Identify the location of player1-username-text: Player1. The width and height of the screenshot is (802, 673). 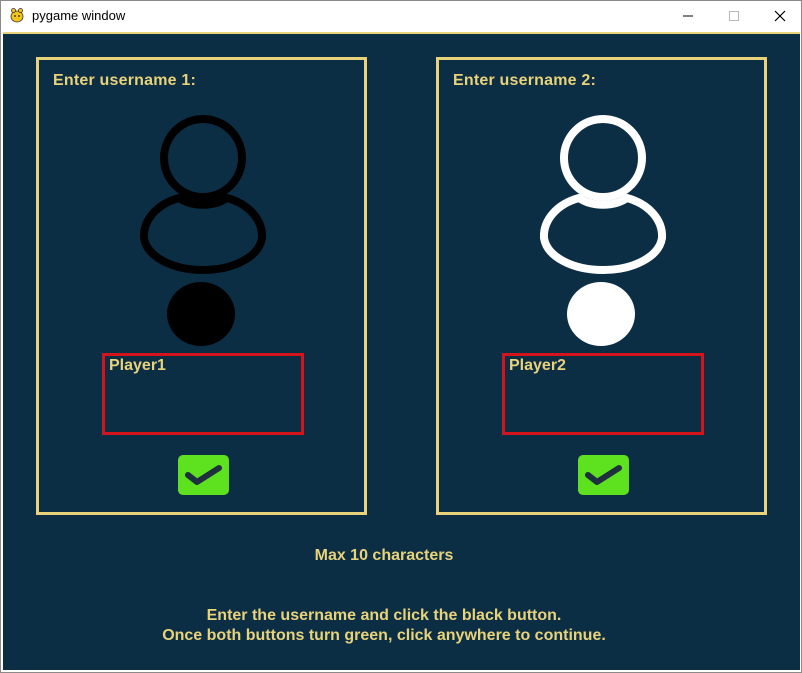
(137, 365).